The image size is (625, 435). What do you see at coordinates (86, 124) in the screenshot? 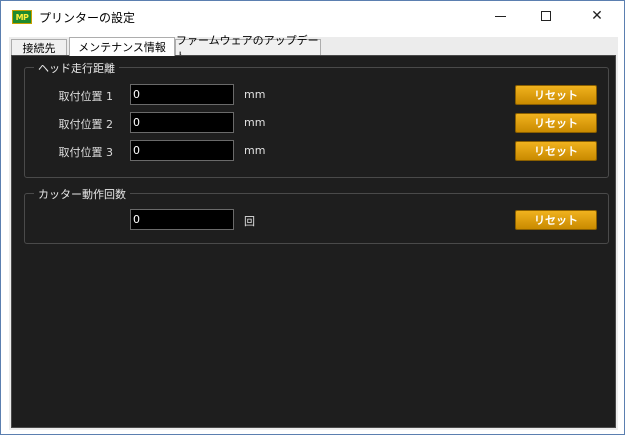
I see `position-2-label: 取付位置 2` at bounding box center [86, 124].